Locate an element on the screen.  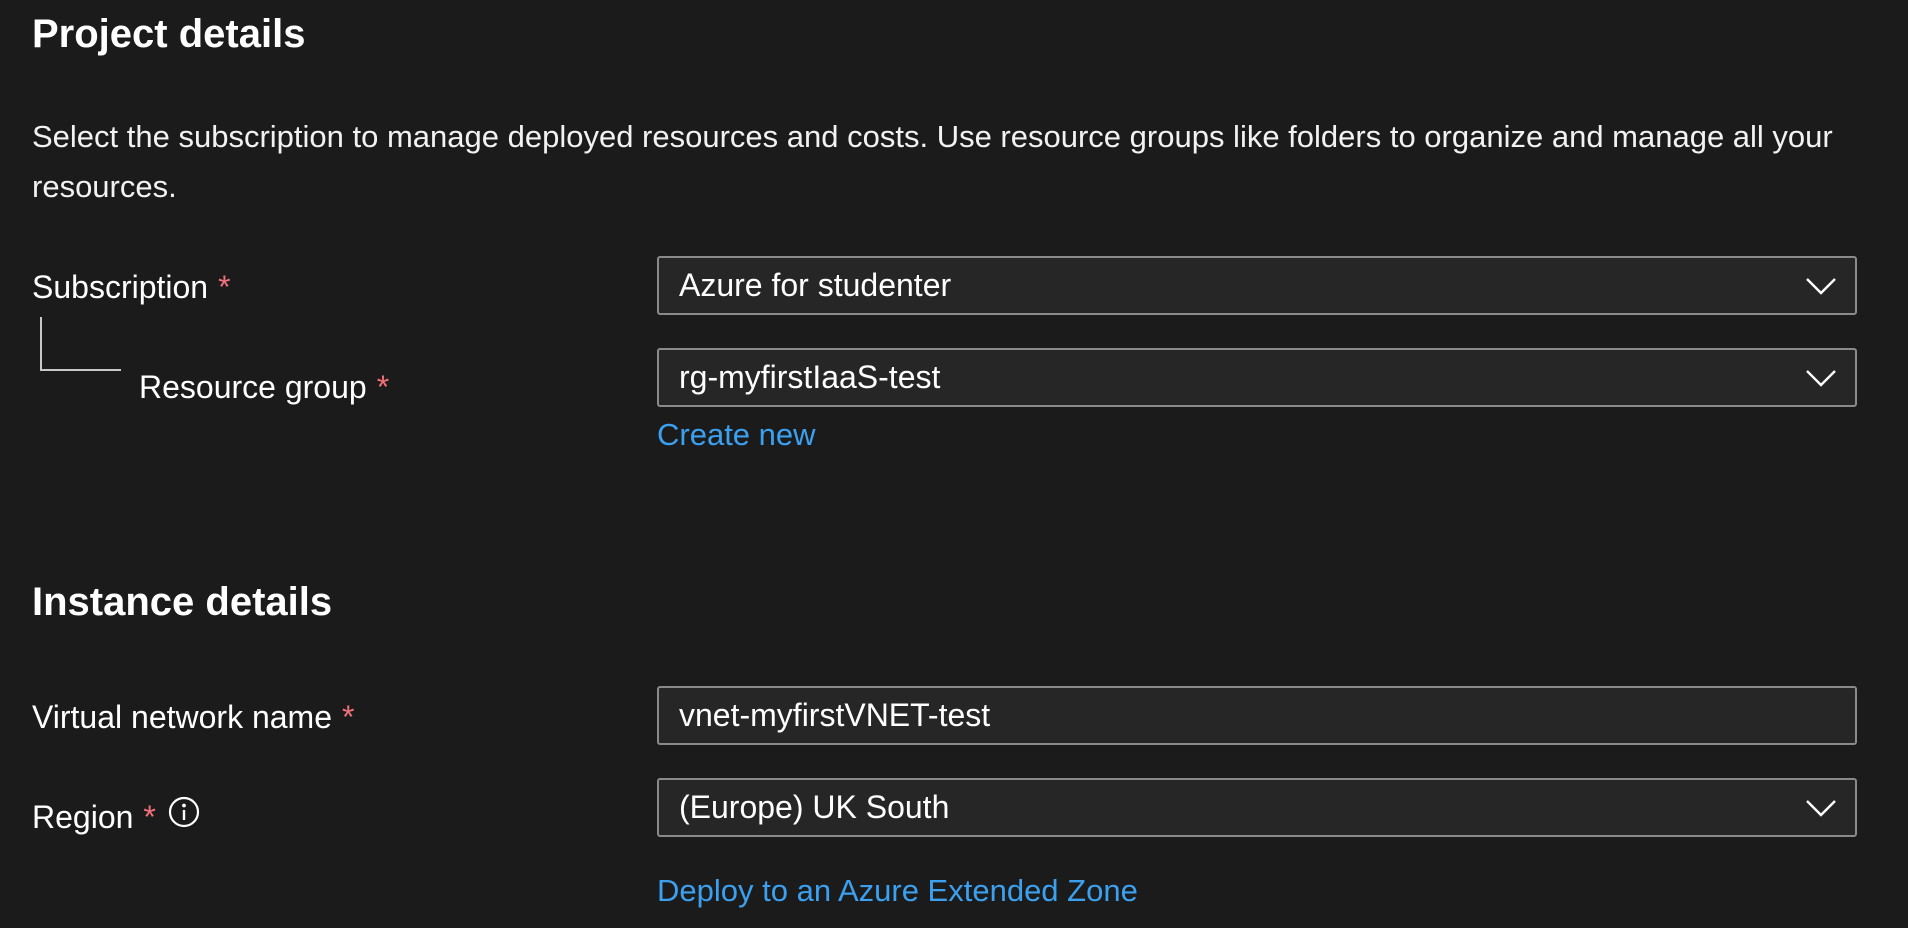
resource-group-label-text: Resource group is located at coordinates (253, 387).